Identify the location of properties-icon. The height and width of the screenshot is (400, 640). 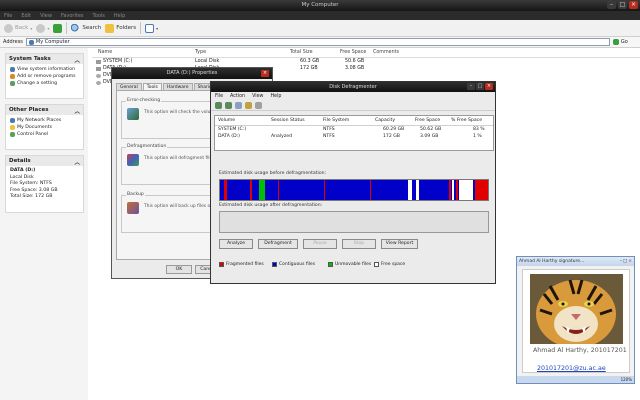
(258, 105).